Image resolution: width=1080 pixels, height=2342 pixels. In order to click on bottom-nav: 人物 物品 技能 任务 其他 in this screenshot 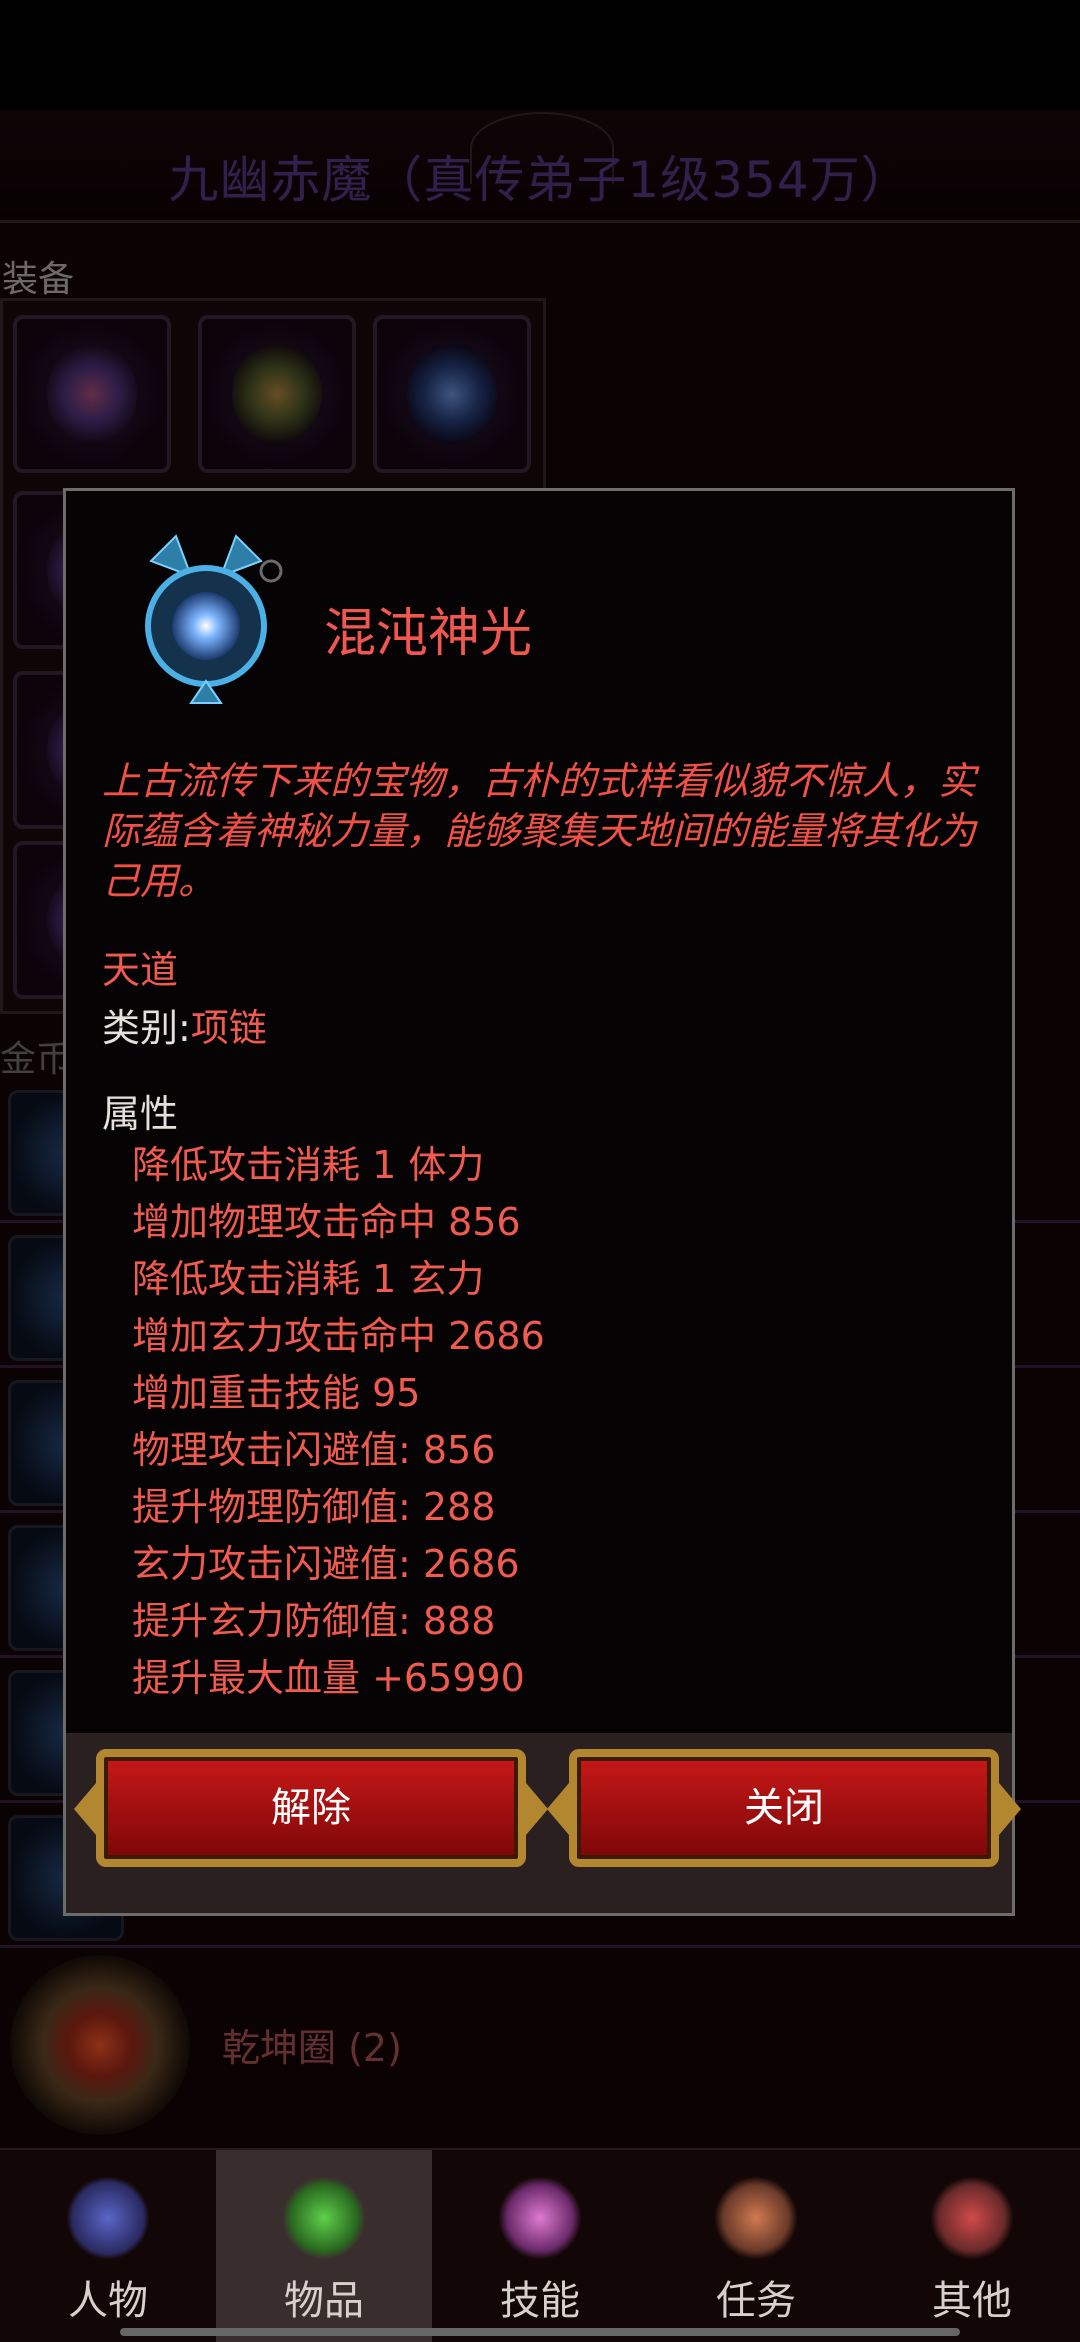, I will do `click(540, 2245)`.